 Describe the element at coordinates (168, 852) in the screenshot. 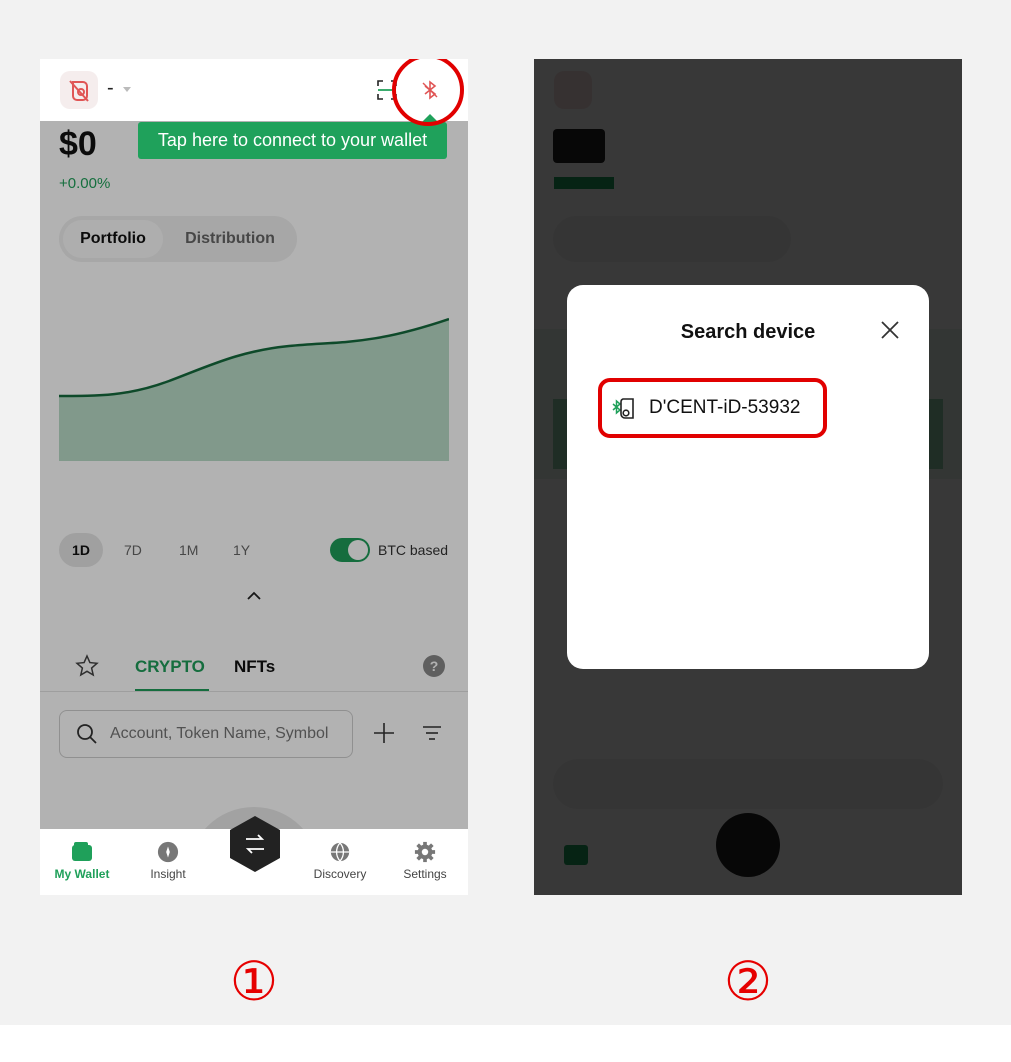

I see `compass-icon` at that location.